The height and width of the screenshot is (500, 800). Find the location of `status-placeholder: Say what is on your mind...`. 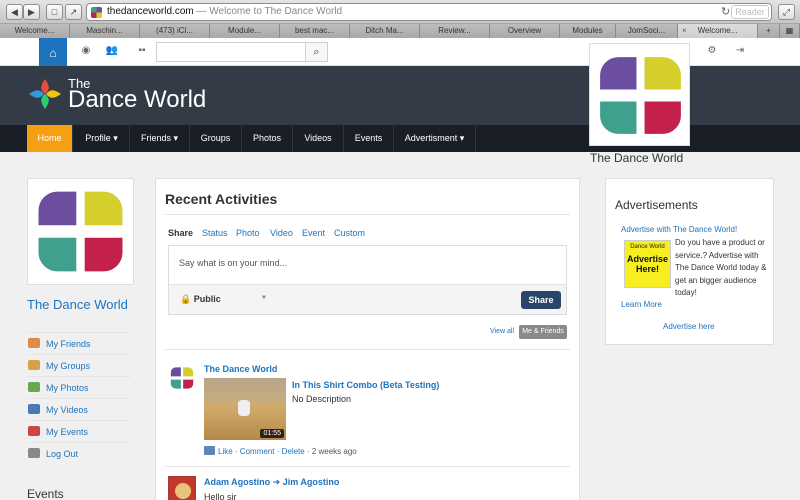

status-placeholder: Say what is on your mind... is located at coordinates (233, 263).